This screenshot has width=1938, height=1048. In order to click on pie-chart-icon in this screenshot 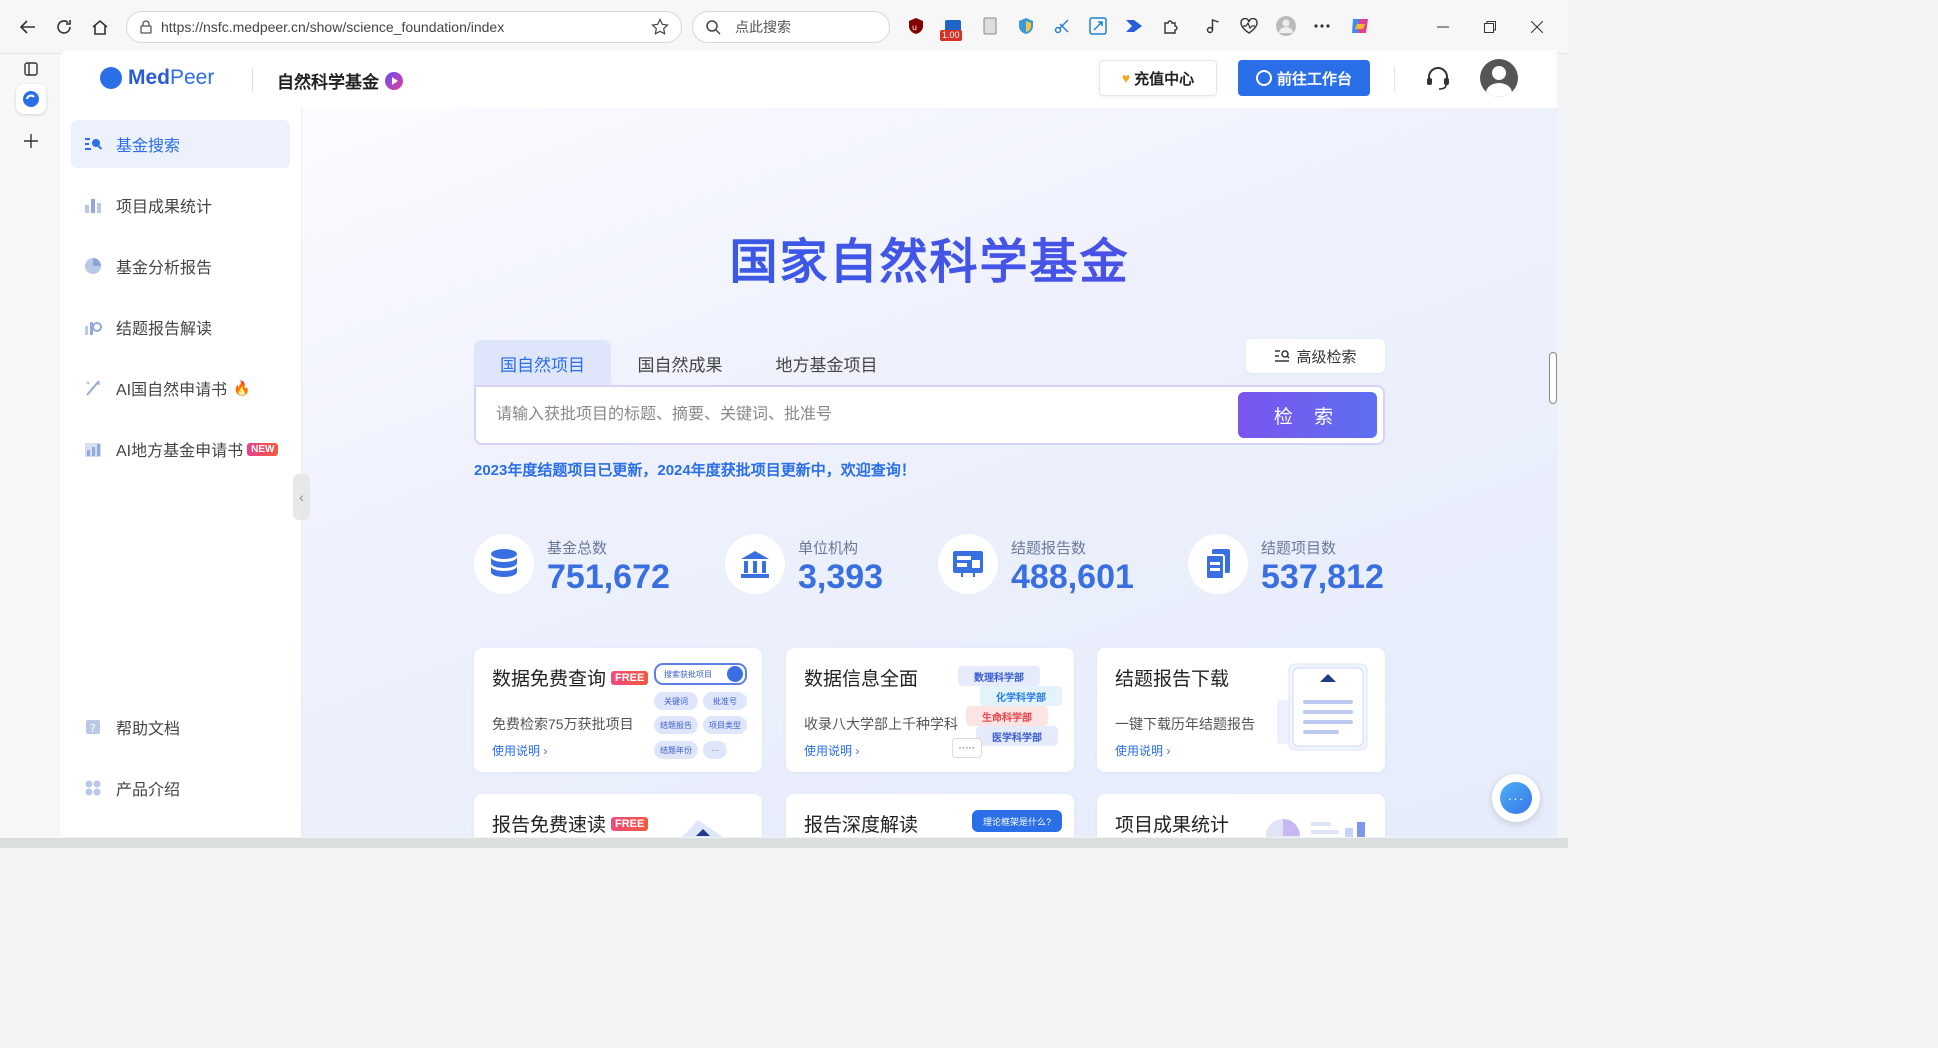, I will do `click(93, 266)`.